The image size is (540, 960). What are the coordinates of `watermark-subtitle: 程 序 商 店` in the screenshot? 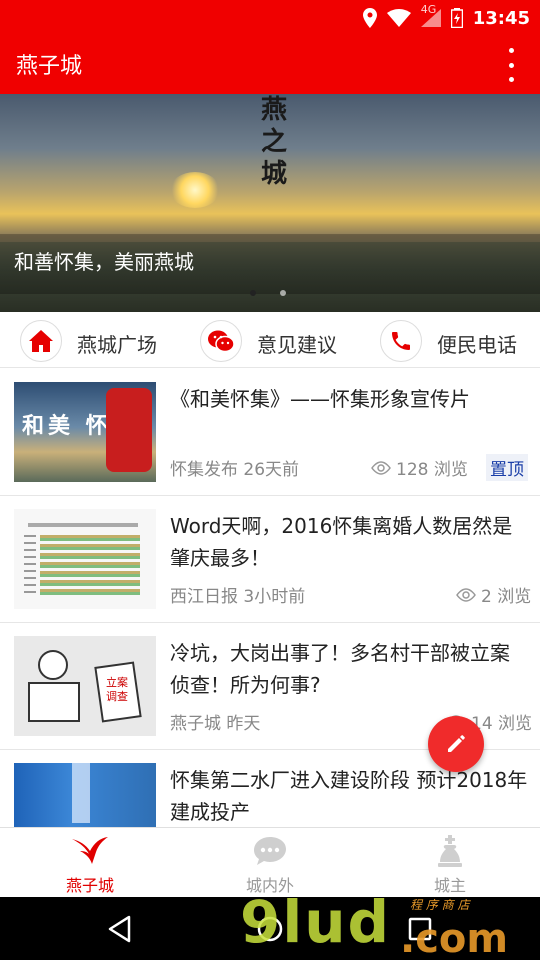 It's located at (440, 905).